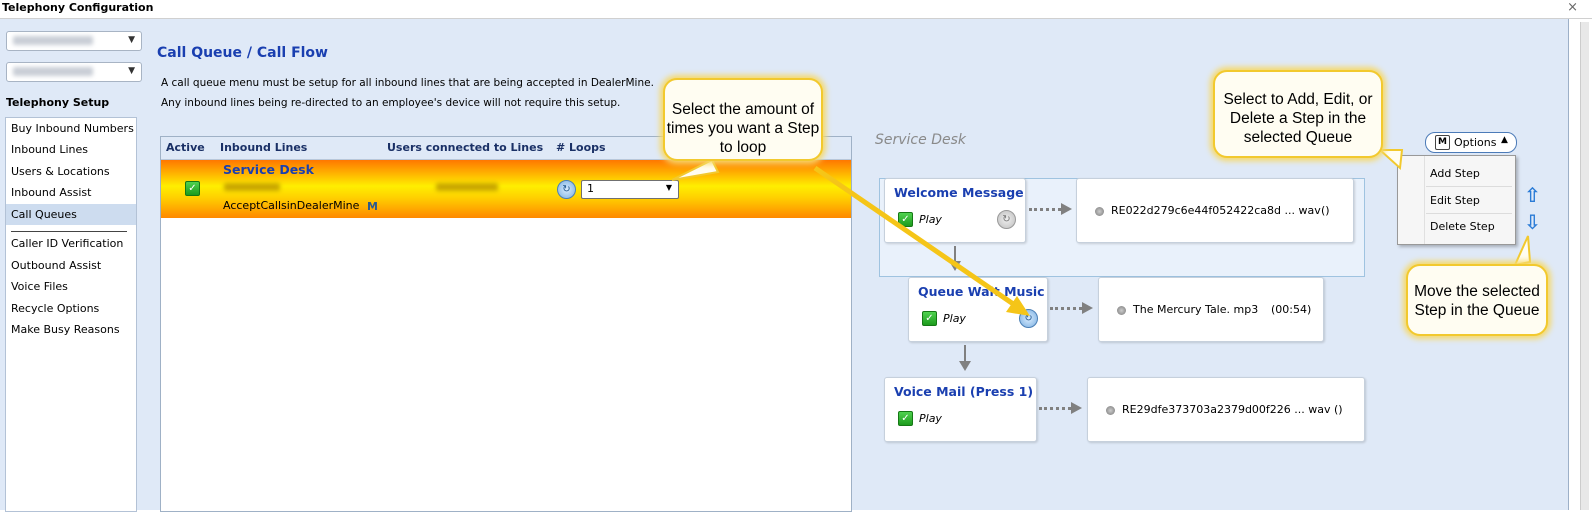  I want to click on callout-pointer-loops, so click(695, 169).